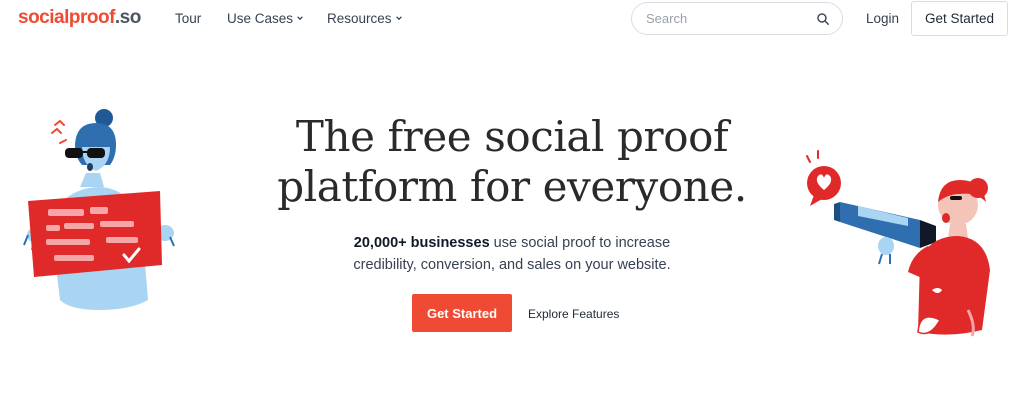  What do you see at coordinates (898, 243) in the screenshot?
I see `woman-with-megaphone-illustration` at bounding box center [898, 243].